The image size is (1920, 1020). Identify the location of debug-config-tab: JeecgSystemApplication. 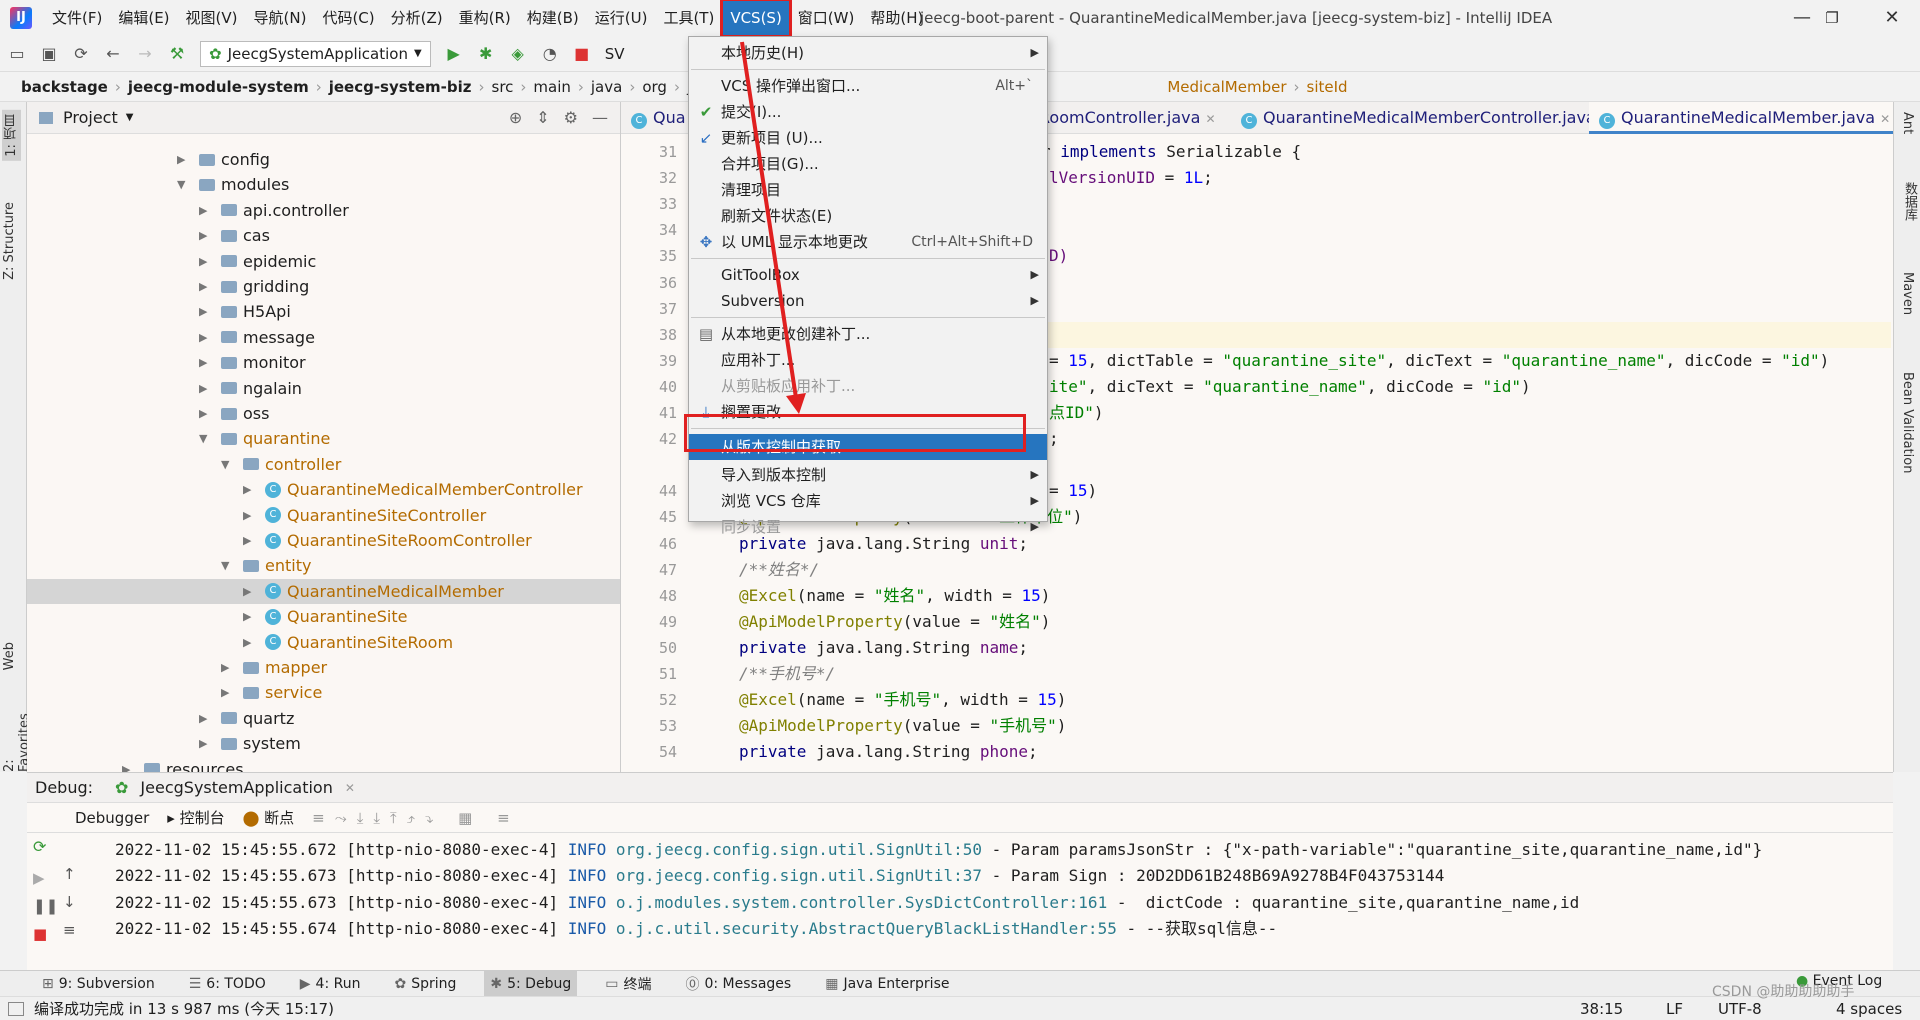
(236, 787).